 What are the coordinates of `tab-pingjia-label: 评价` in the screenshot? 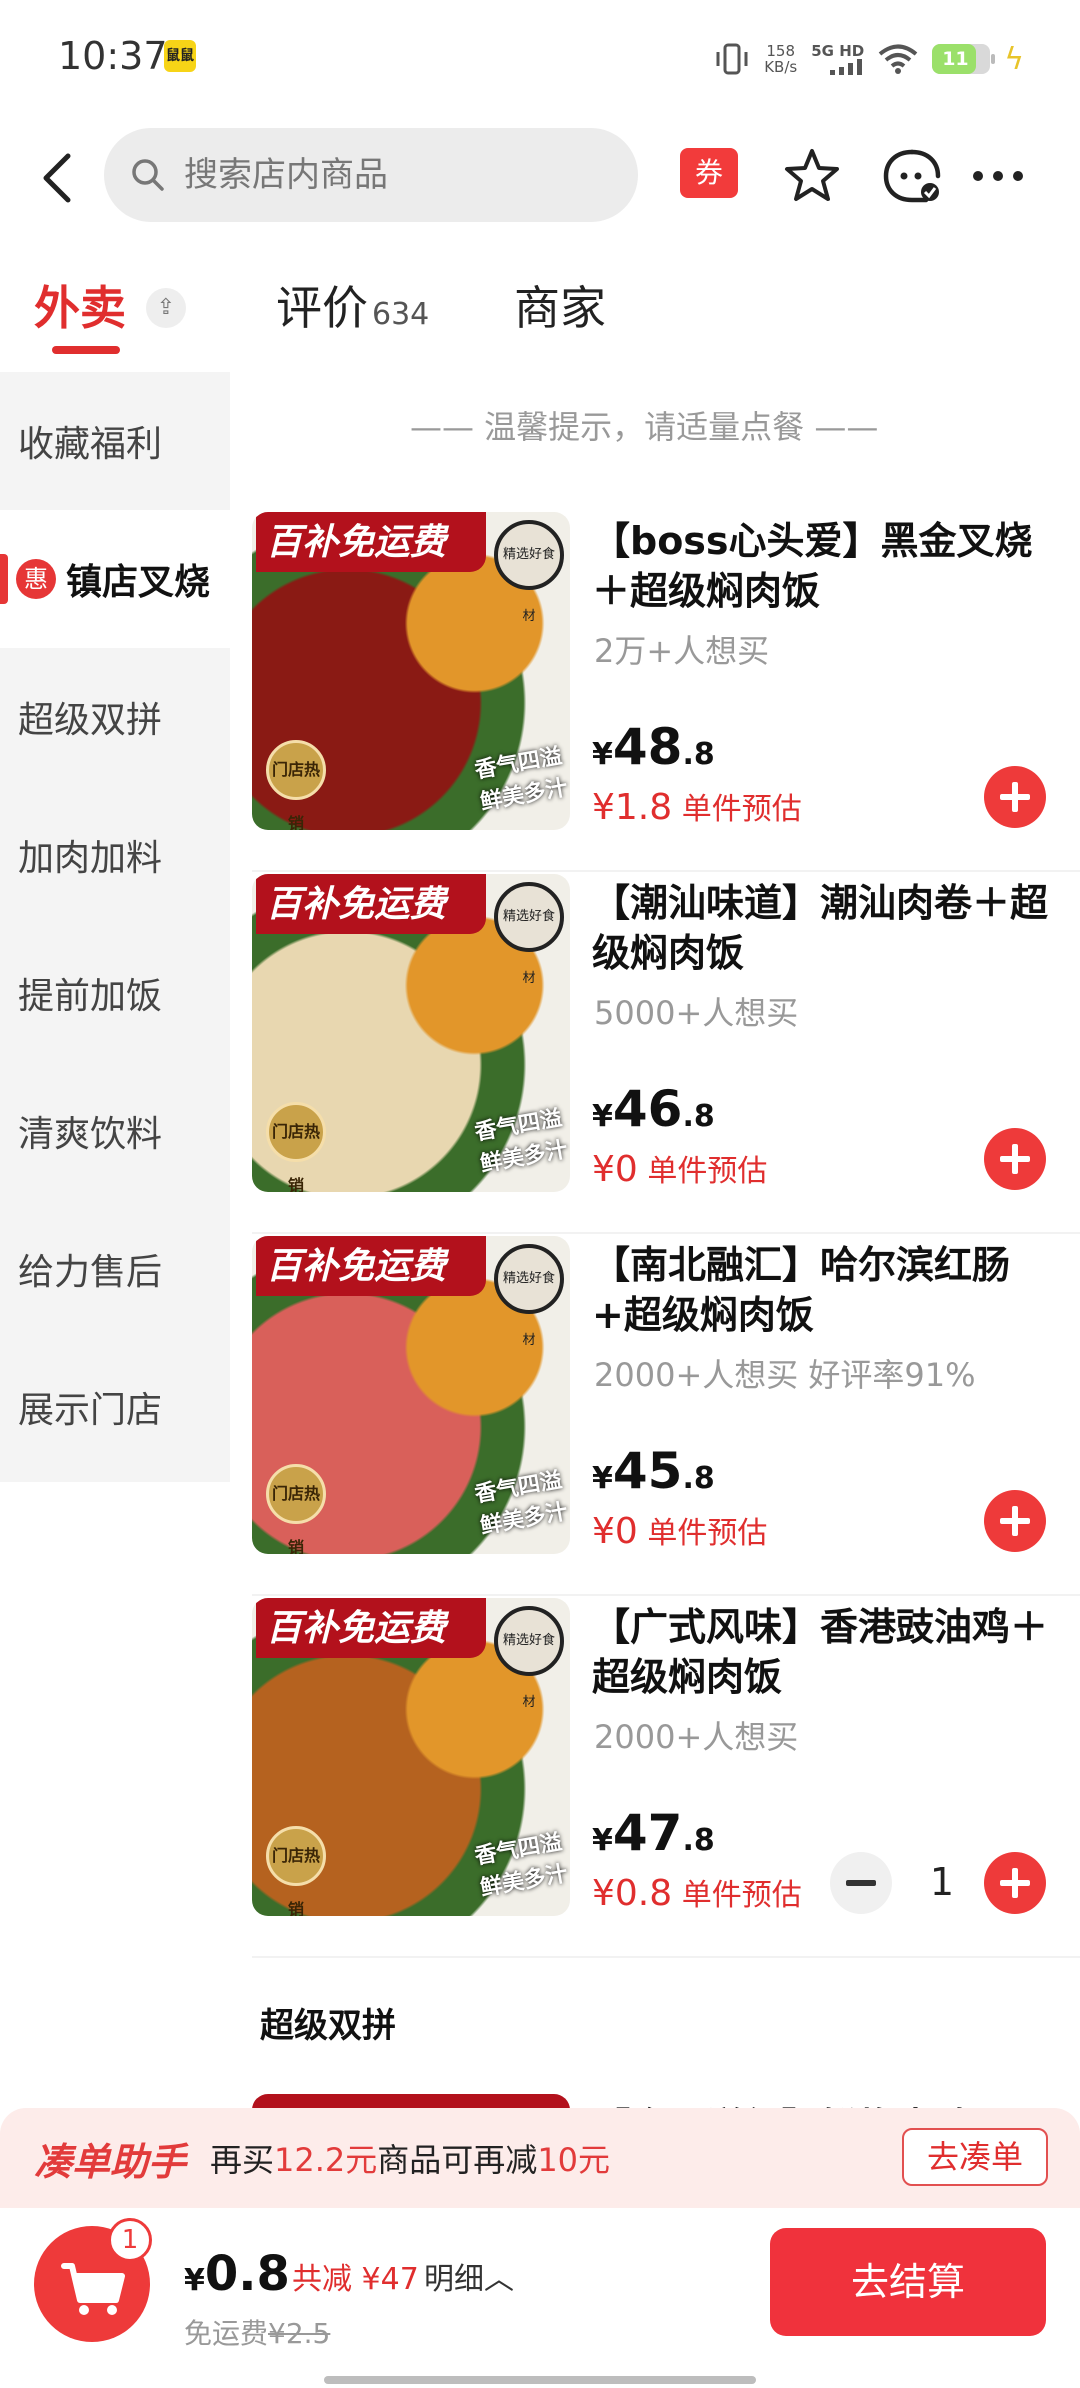 It's located at (322, 308).